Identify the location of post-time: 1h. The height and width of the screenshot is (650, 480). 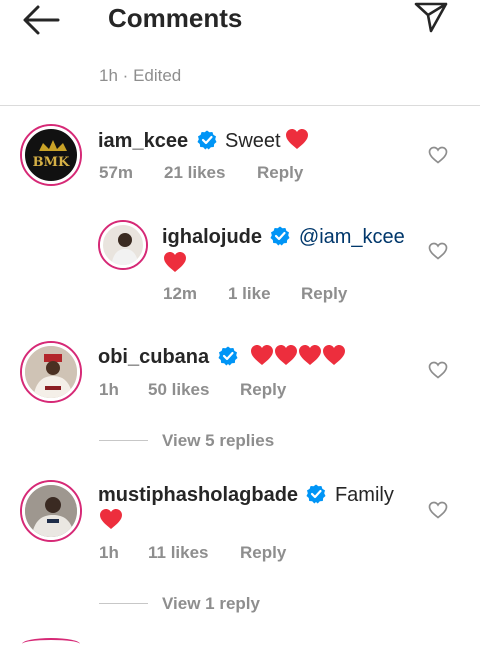
(108, 75).